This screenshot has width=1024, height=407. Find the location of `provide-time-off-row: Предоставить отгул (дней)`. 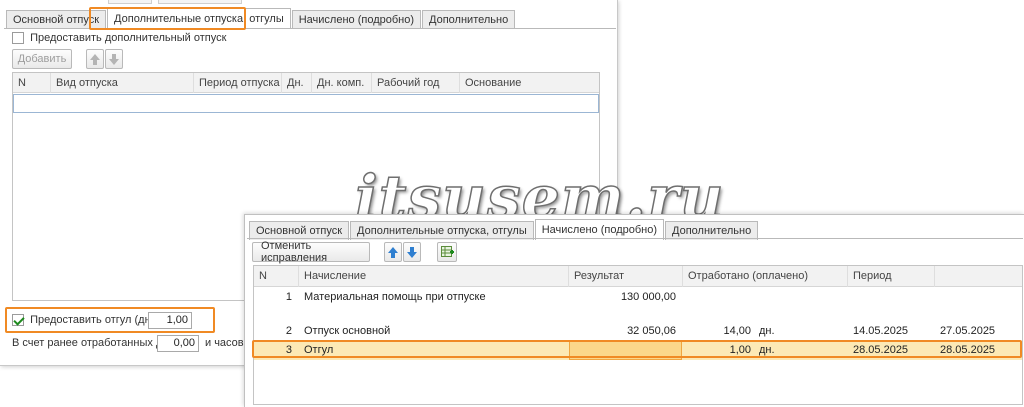

provide-time-off-row: Предоставить отгул (дней) is located at coordinates (89, 320).